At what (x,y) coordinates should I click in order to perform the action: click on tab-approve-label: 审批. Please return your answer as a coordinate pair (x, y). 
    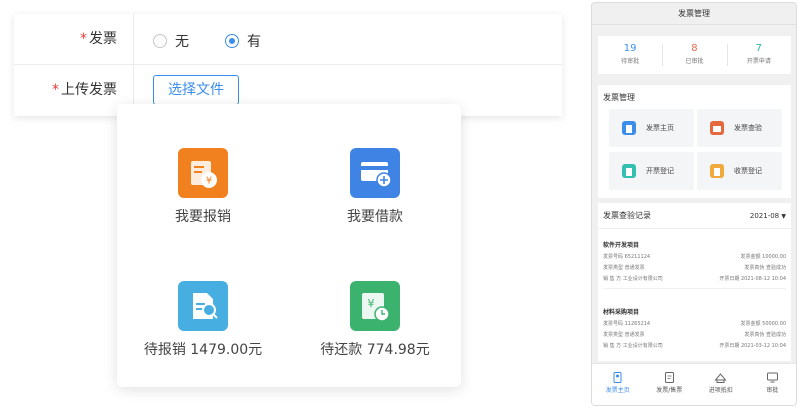
    Looking at the image, I should click on (772, 390).